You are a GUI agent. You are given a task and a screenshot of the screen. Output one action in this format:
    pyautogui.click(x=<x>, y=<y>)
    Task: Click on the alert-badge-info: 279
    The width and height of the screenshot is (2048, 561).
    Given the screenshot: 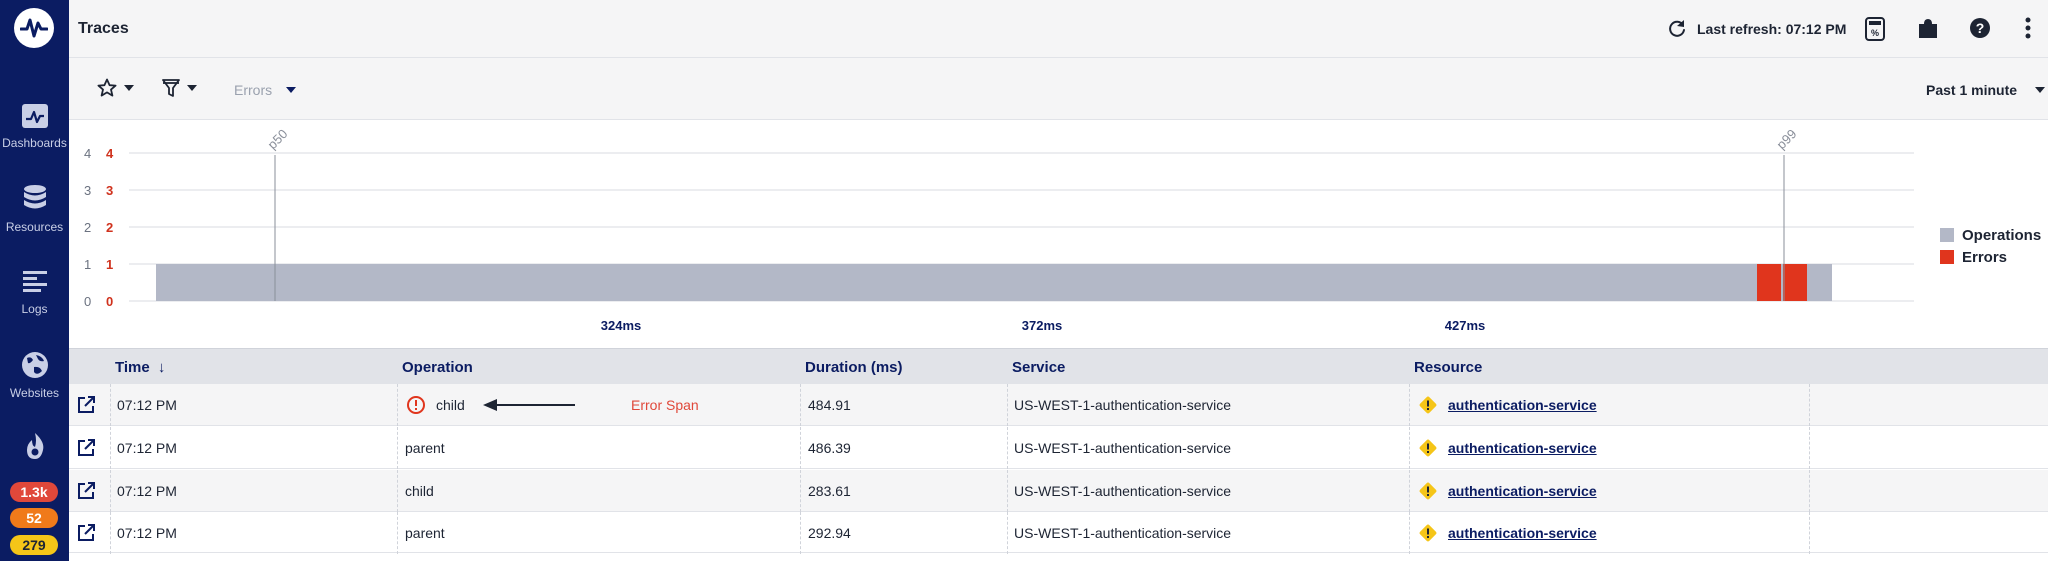 What is the action you would take?
    pyautogui.click(x=34, y=545)
    